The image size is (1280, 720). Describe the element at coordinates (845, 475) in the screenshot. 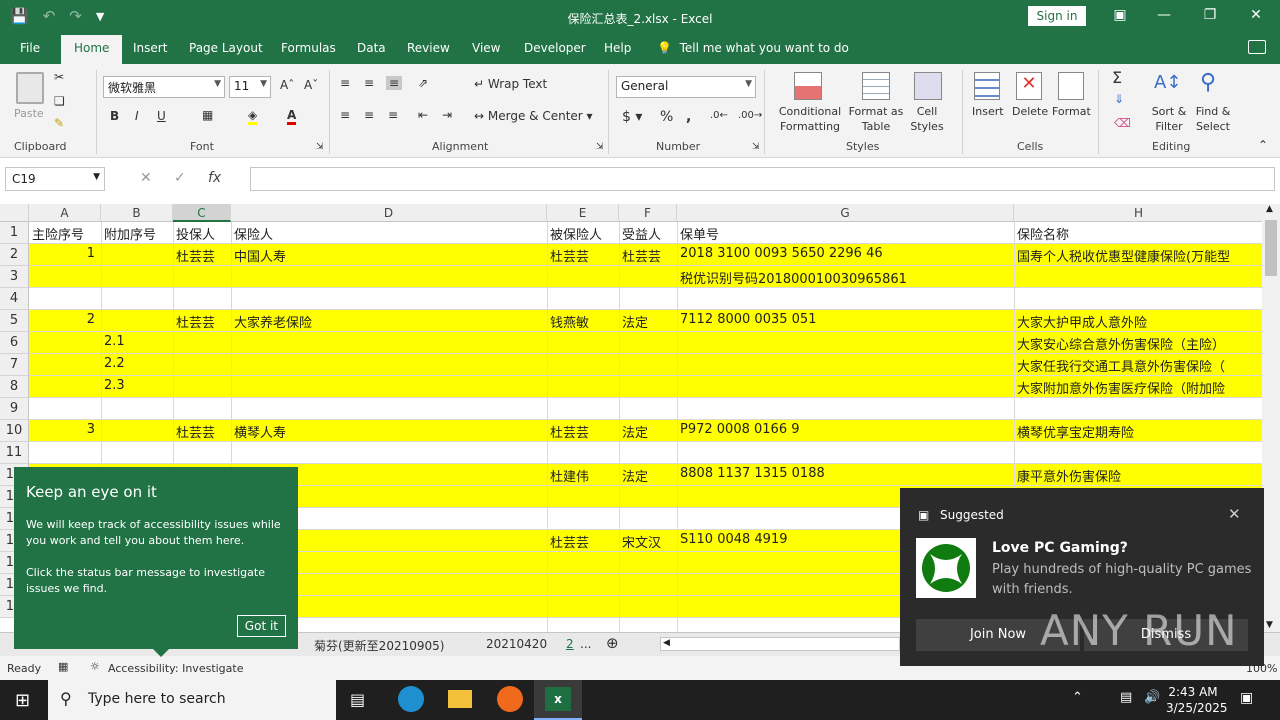

I see `cell: 8808 1137 1315 0188` at that location.